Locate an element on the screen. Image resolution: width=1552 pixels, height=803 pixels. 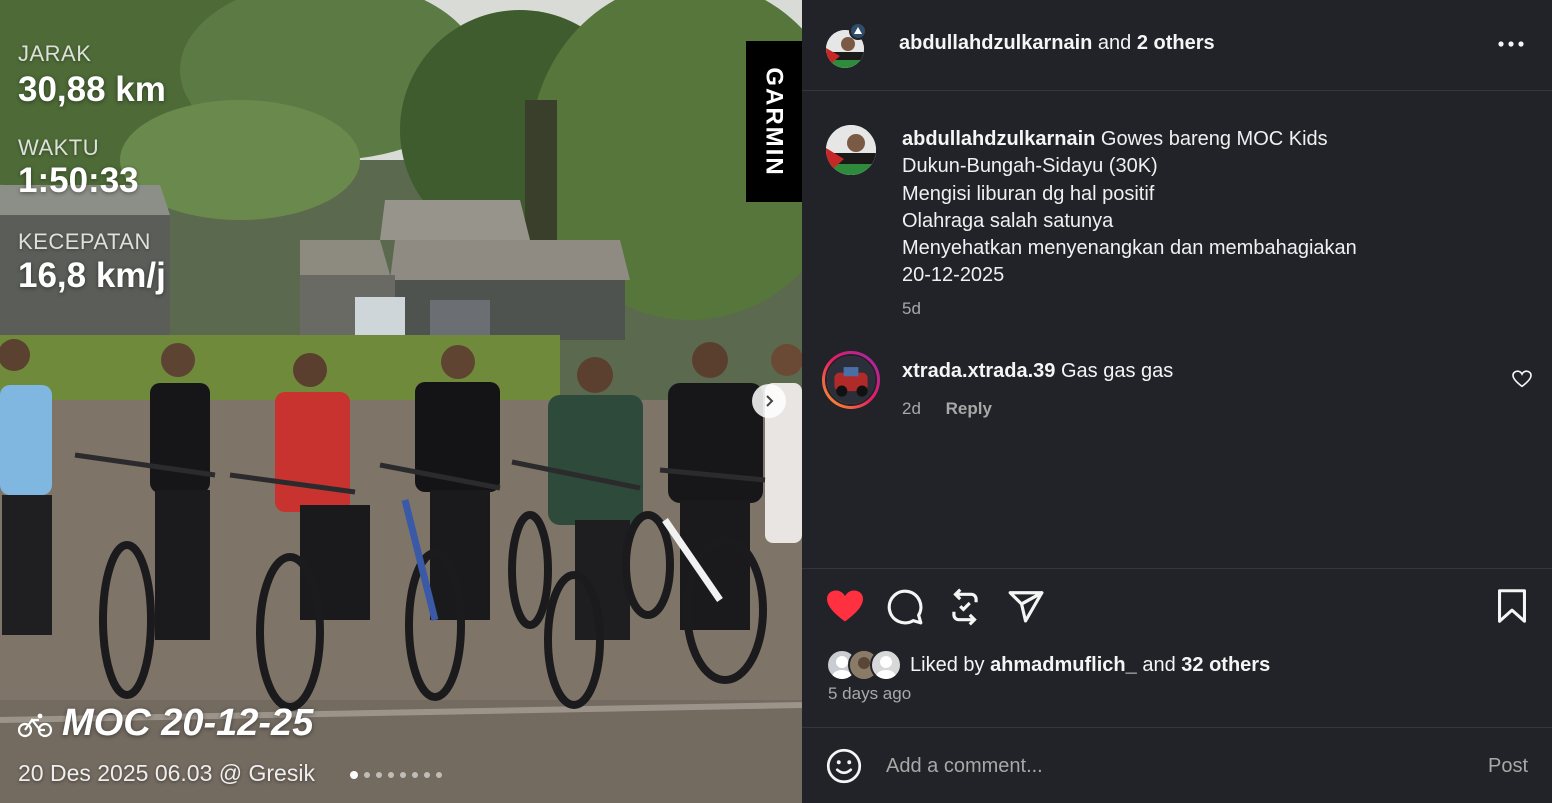
chevron-right-icon is located at coordinates (770, 401).